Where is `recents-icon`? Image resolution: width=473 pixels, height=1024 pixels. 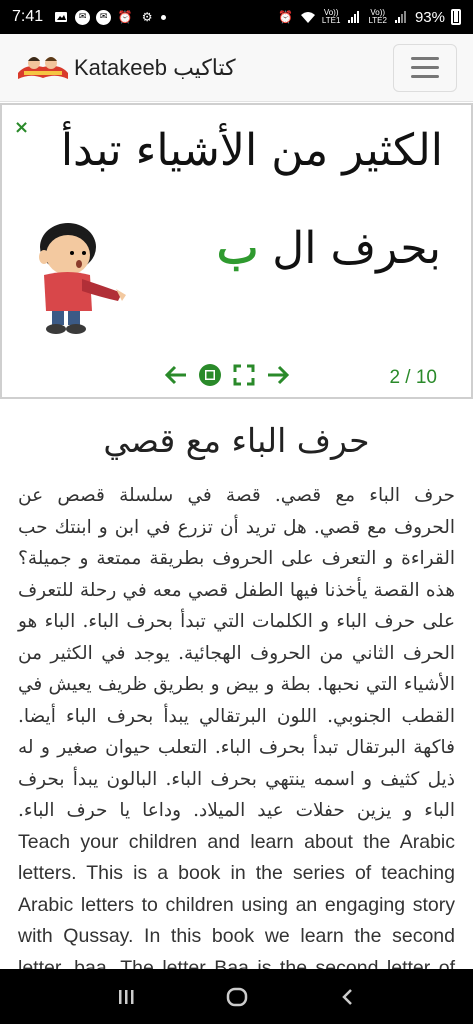
recents-icon is located at coordinates (126, 997).